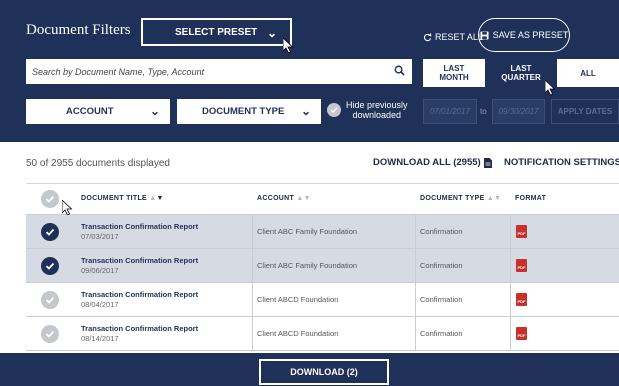 This screenshot has height=386, width=619. I want to click on select-preset-label: SELECT PRESET, so click(216, 32).